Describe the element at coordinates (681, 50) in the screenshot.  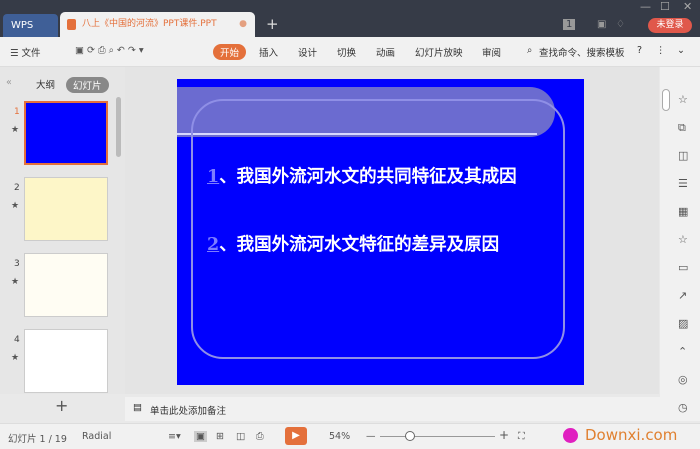
I see `collapse-ribbon-icon: ⌄` at that location.